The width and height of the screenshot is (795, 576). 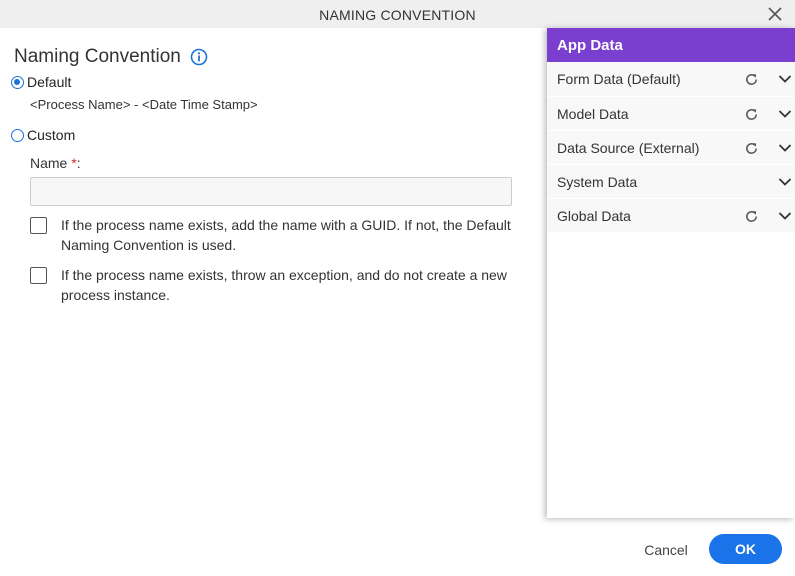 I want to click on dialog-title: NAMING CONVENTION, so click(x=397, y=15).